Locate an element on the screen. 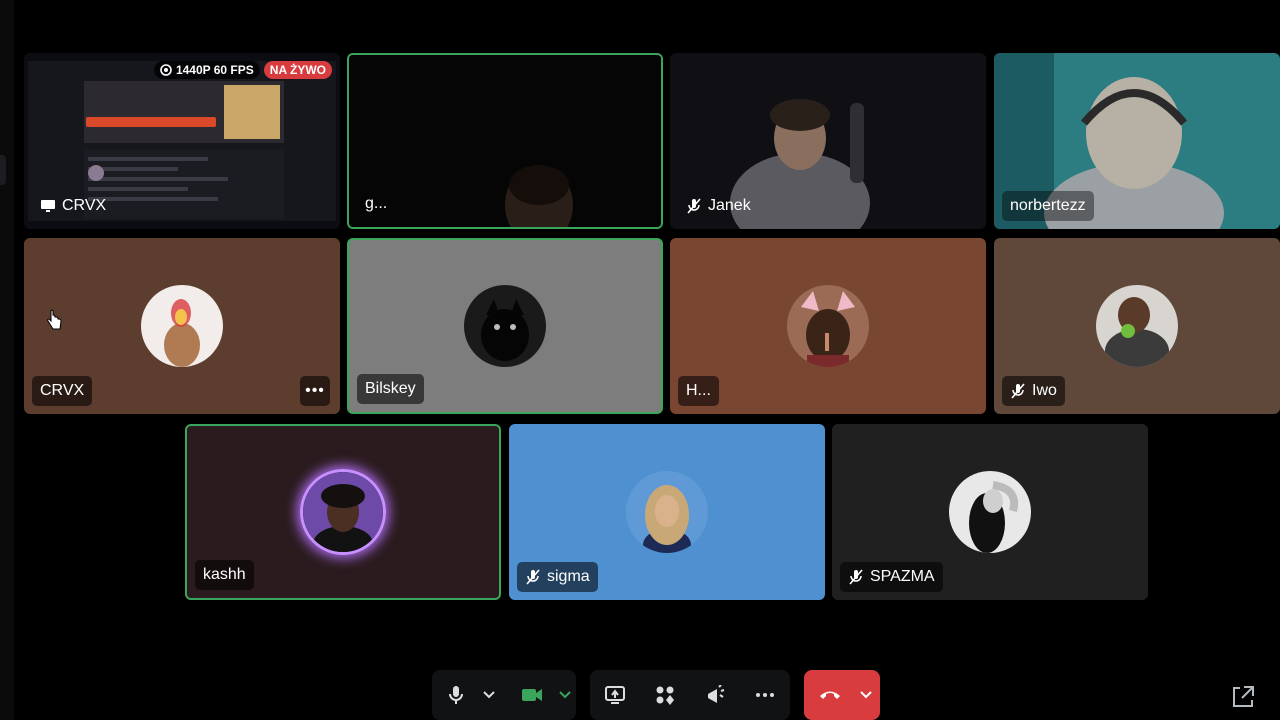 This screenshot has width=1280, height=720. more-options-button: ••• is located at coordinates (315, 391).